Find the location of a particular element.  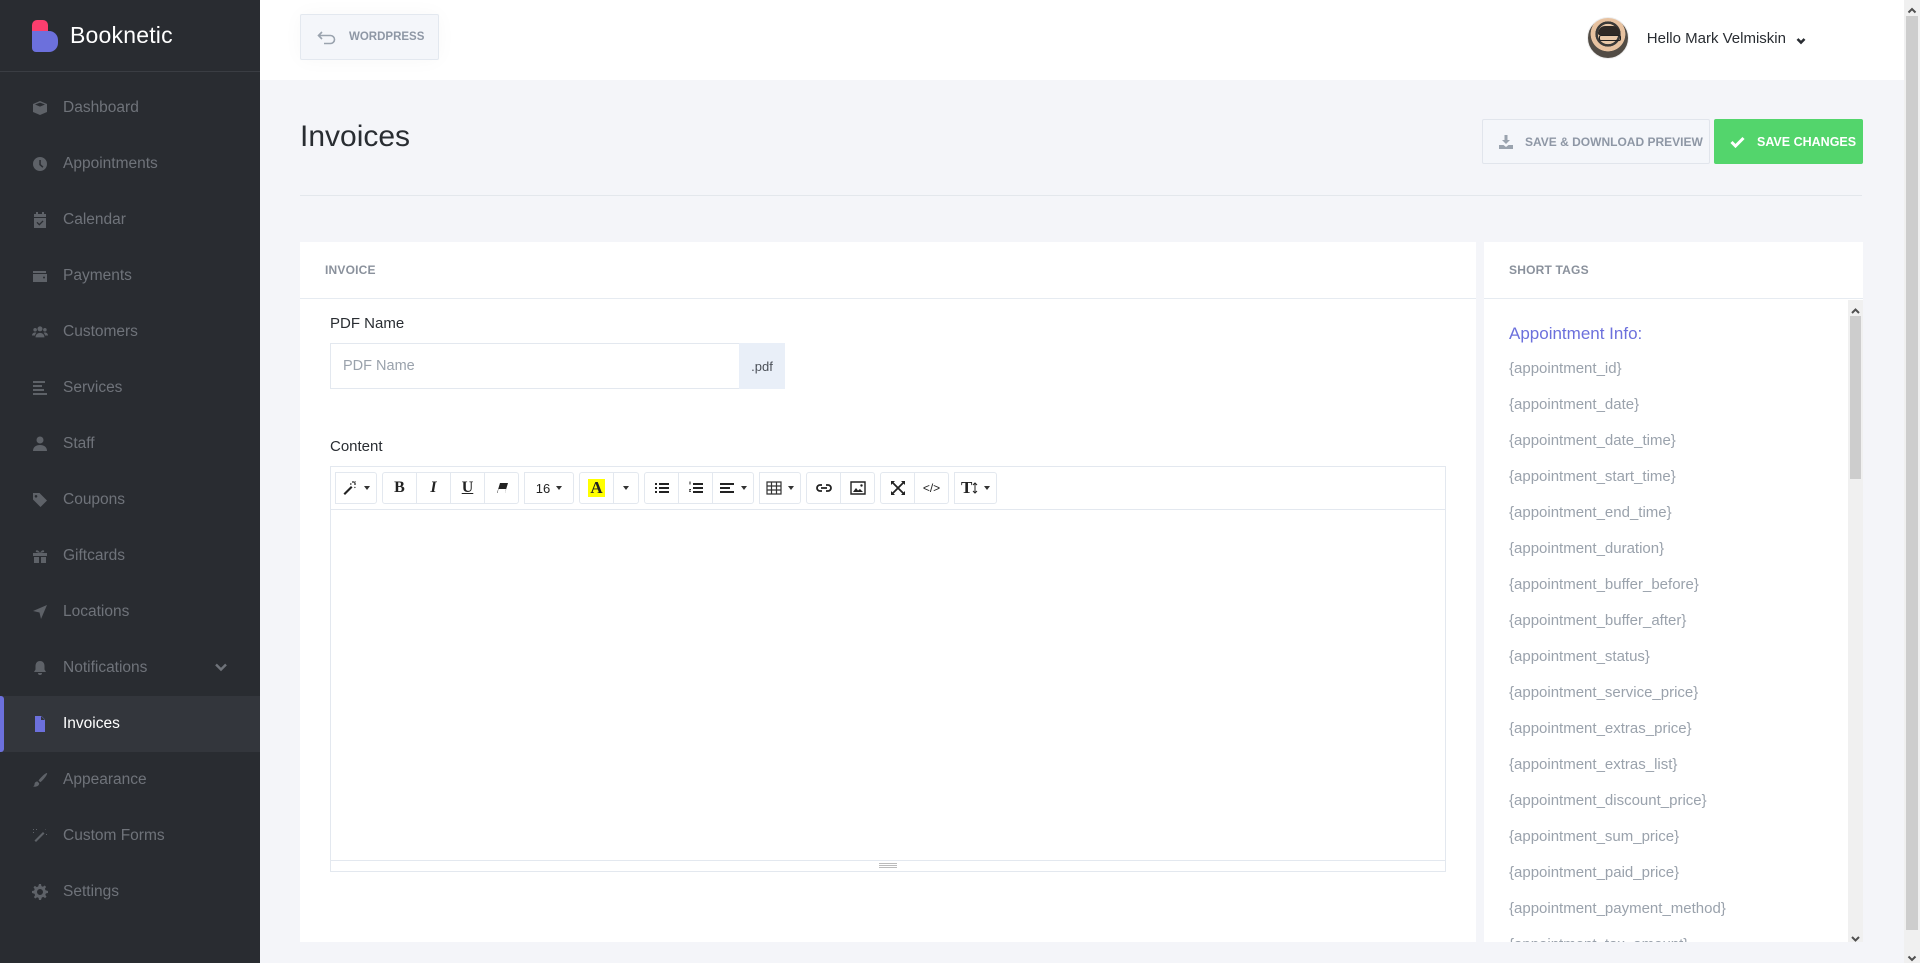

sidebar-item-coupons: Coupons is located at coordinates (130, 500).